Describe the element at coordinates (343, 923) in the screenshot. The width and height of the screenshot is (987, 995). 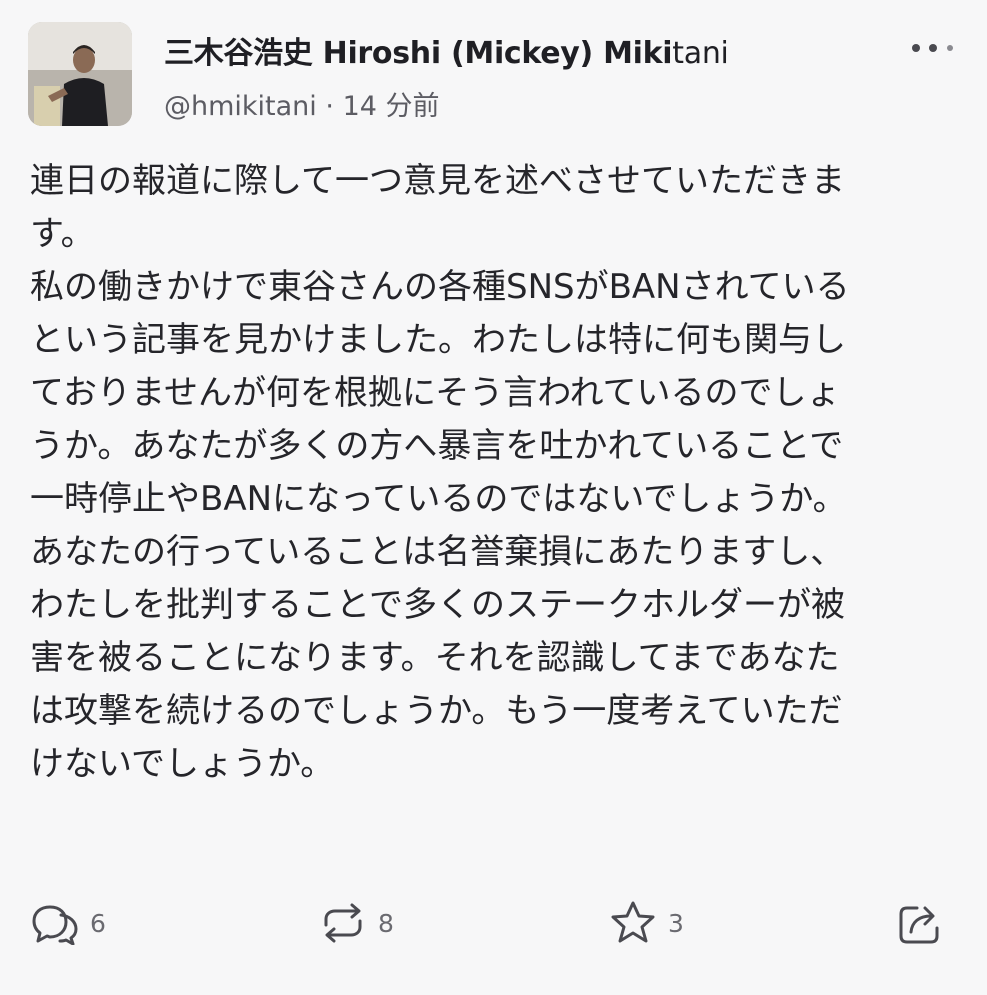
I see `repost-icon` at that location.